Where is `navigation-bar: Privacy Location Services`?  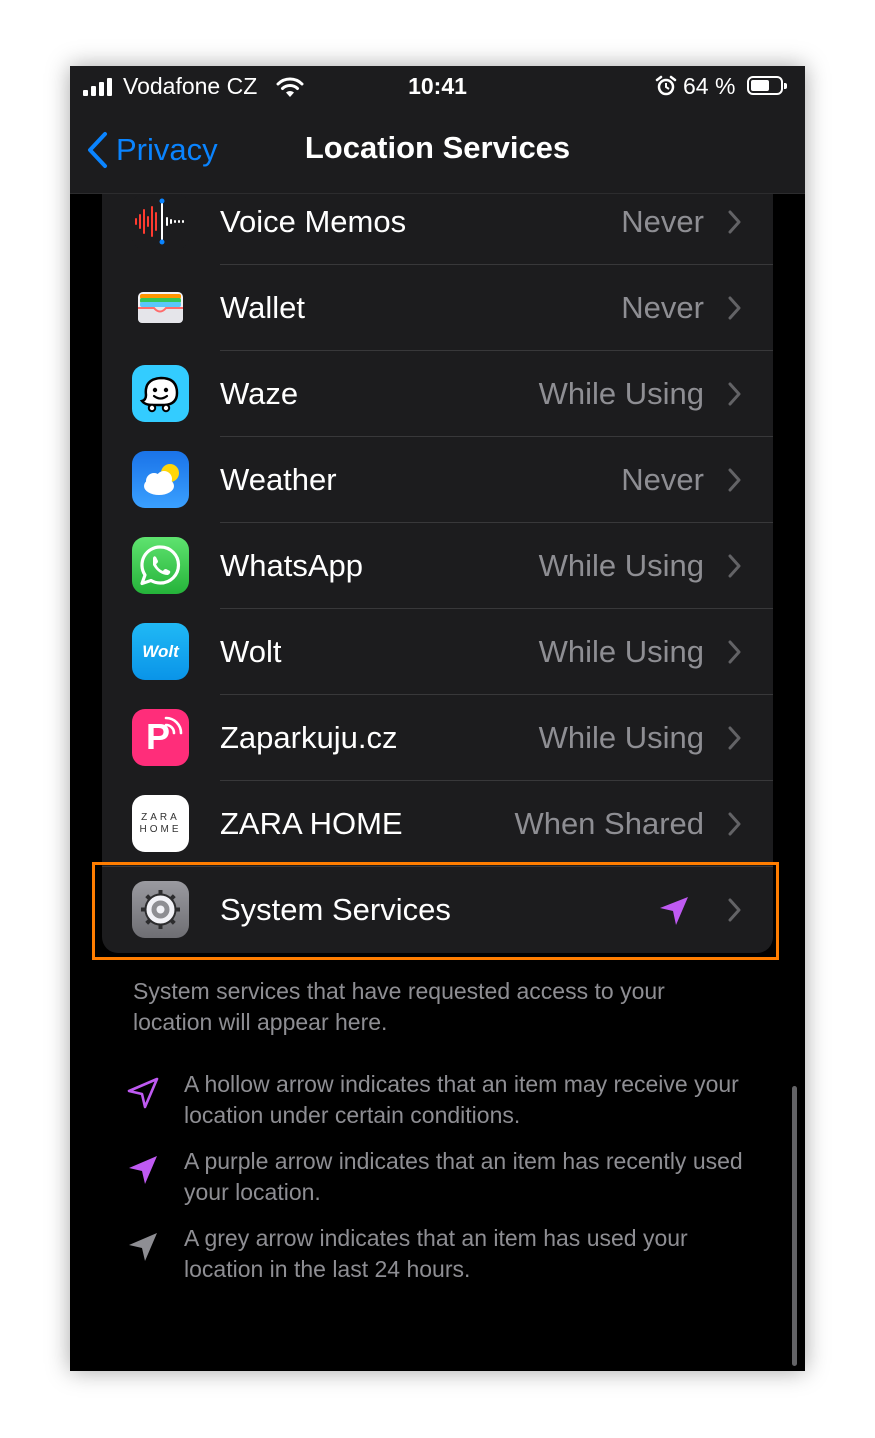 navigation-bar: Privacy Location Services is located at coordinates (437, 151).